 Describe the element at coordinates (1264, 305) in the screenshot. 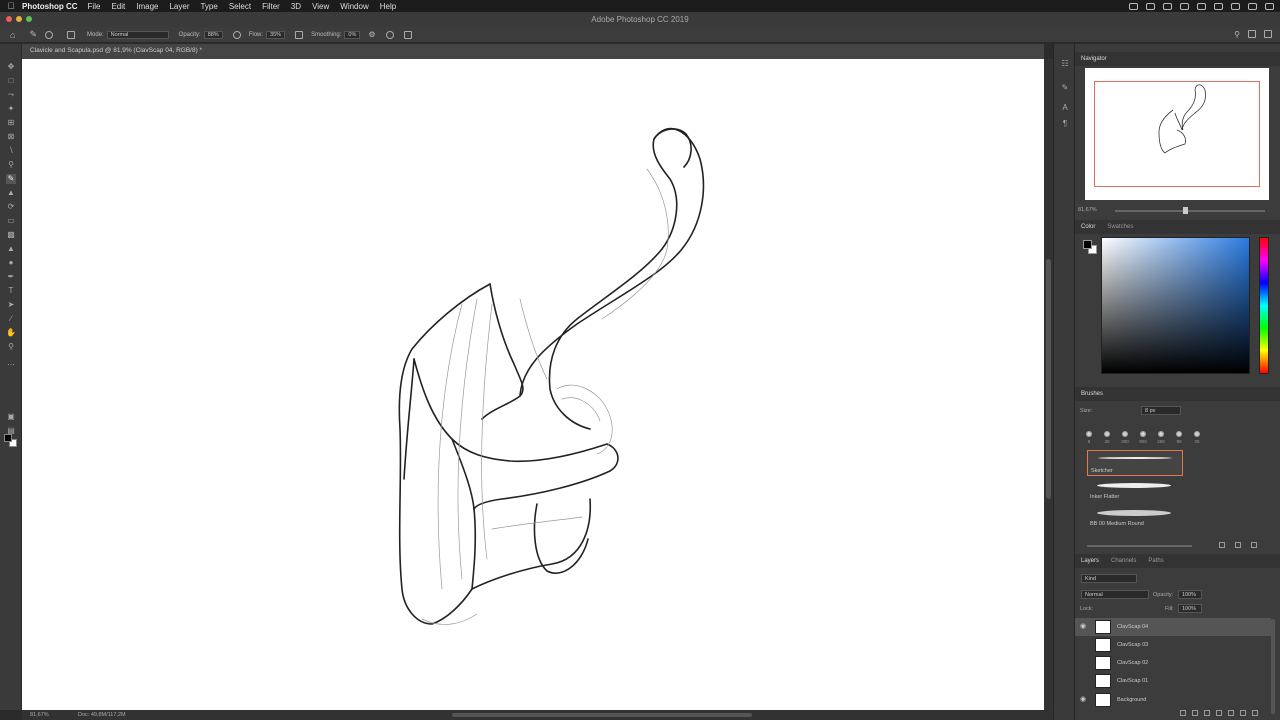

I see `hue-slider` at that location.